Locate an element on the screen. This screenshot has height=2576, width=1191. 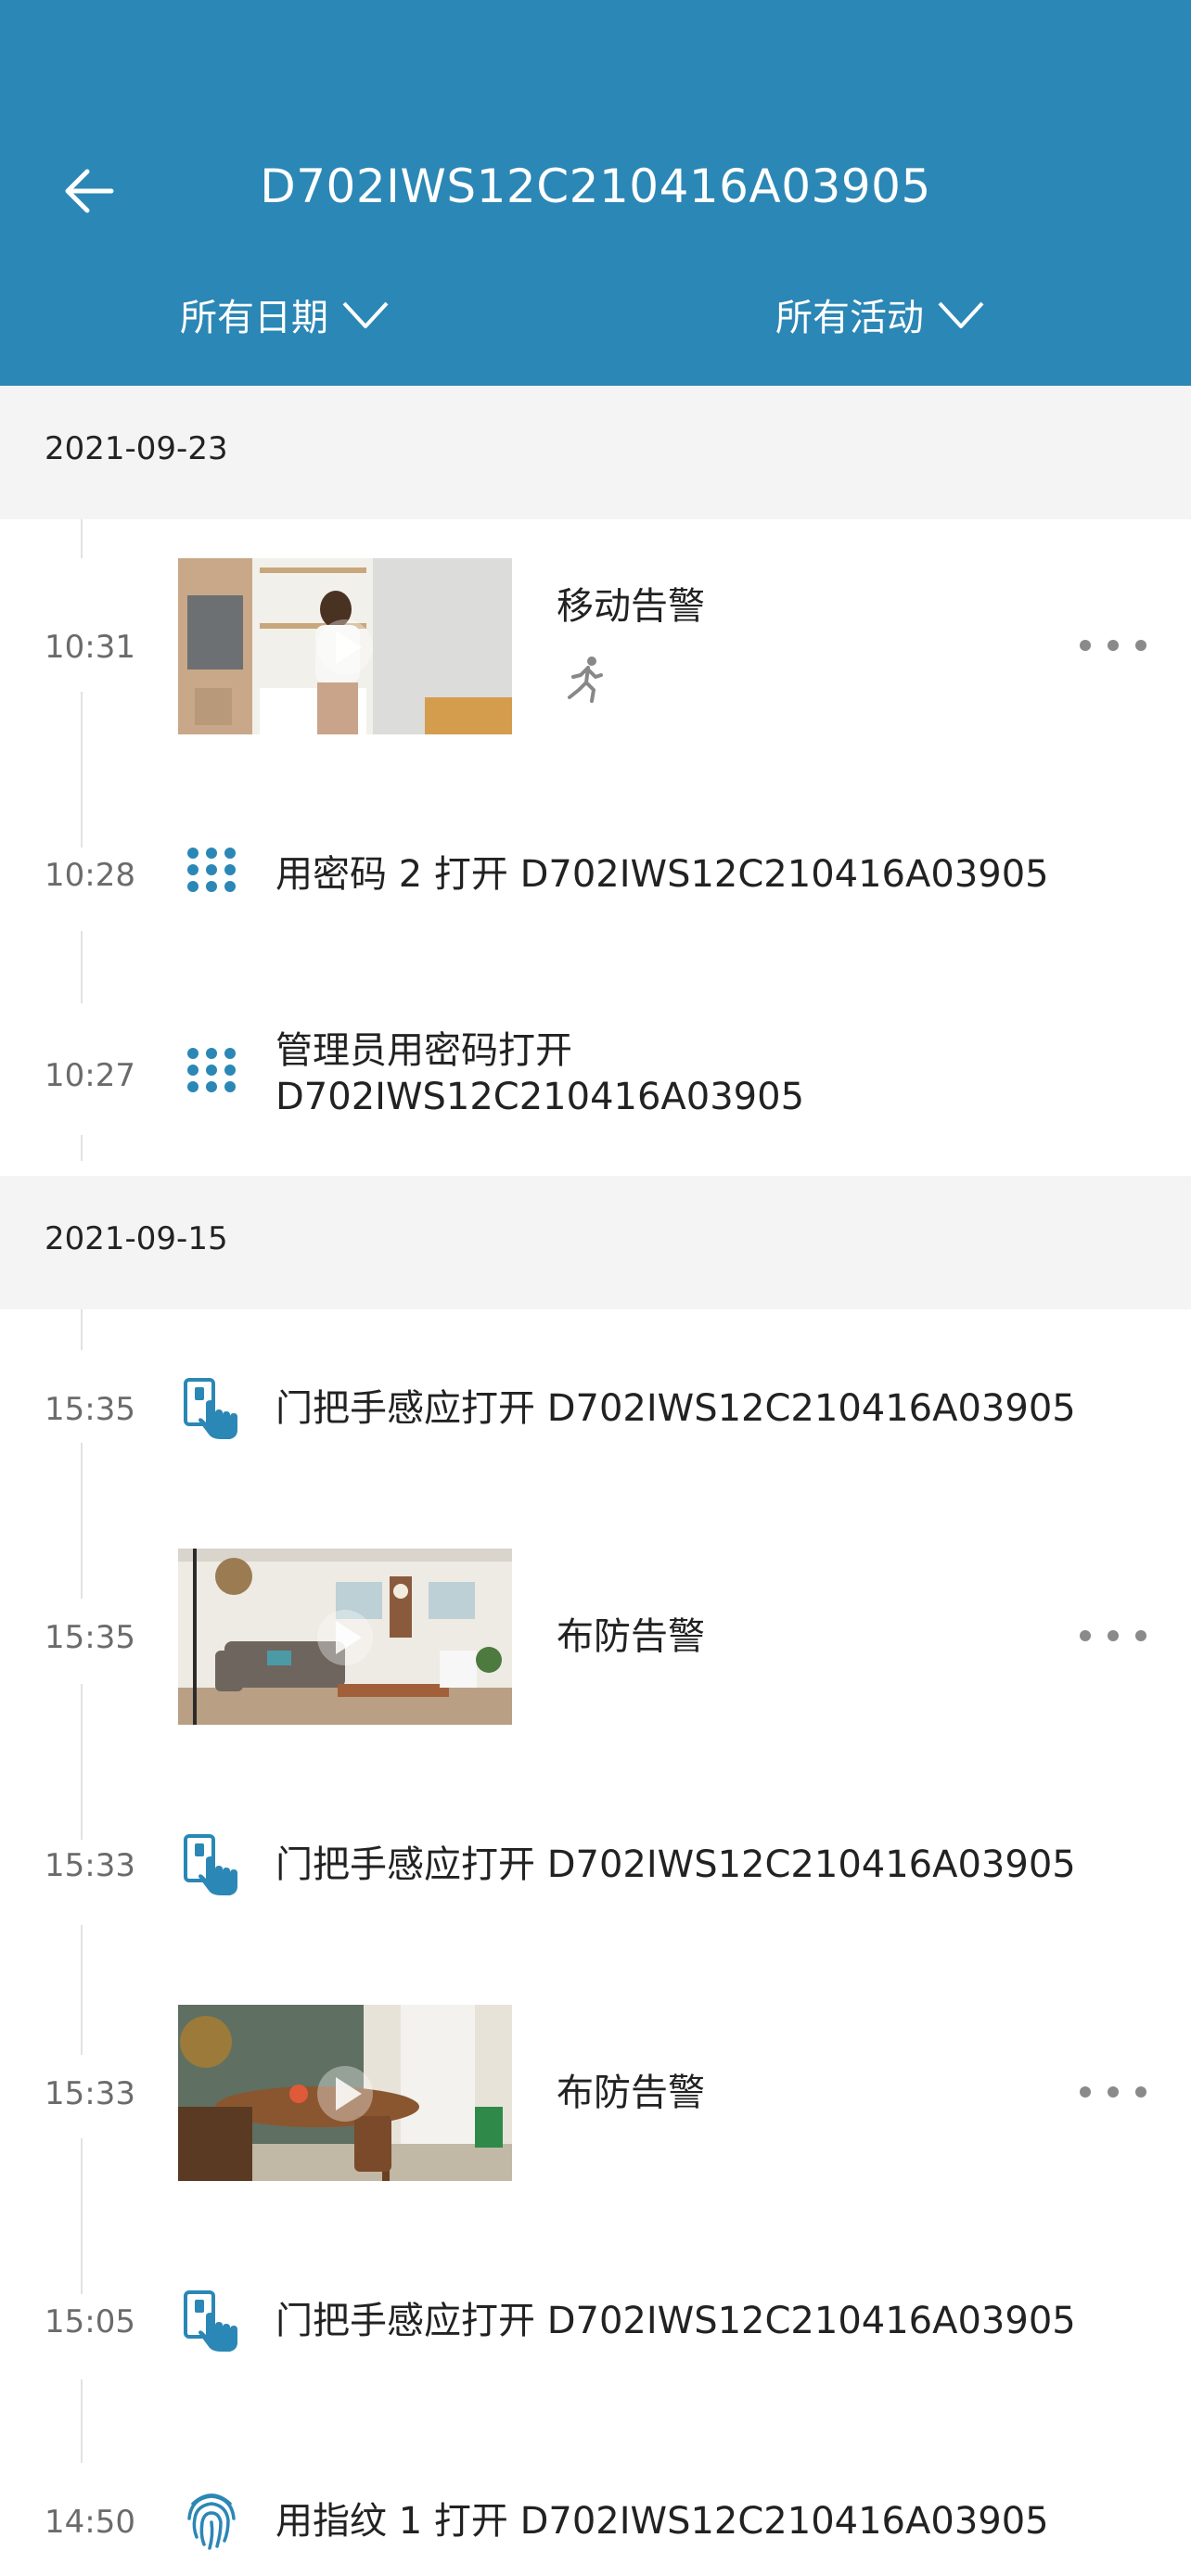
event-title: 移动告警 is located at coordinates (631, 606).